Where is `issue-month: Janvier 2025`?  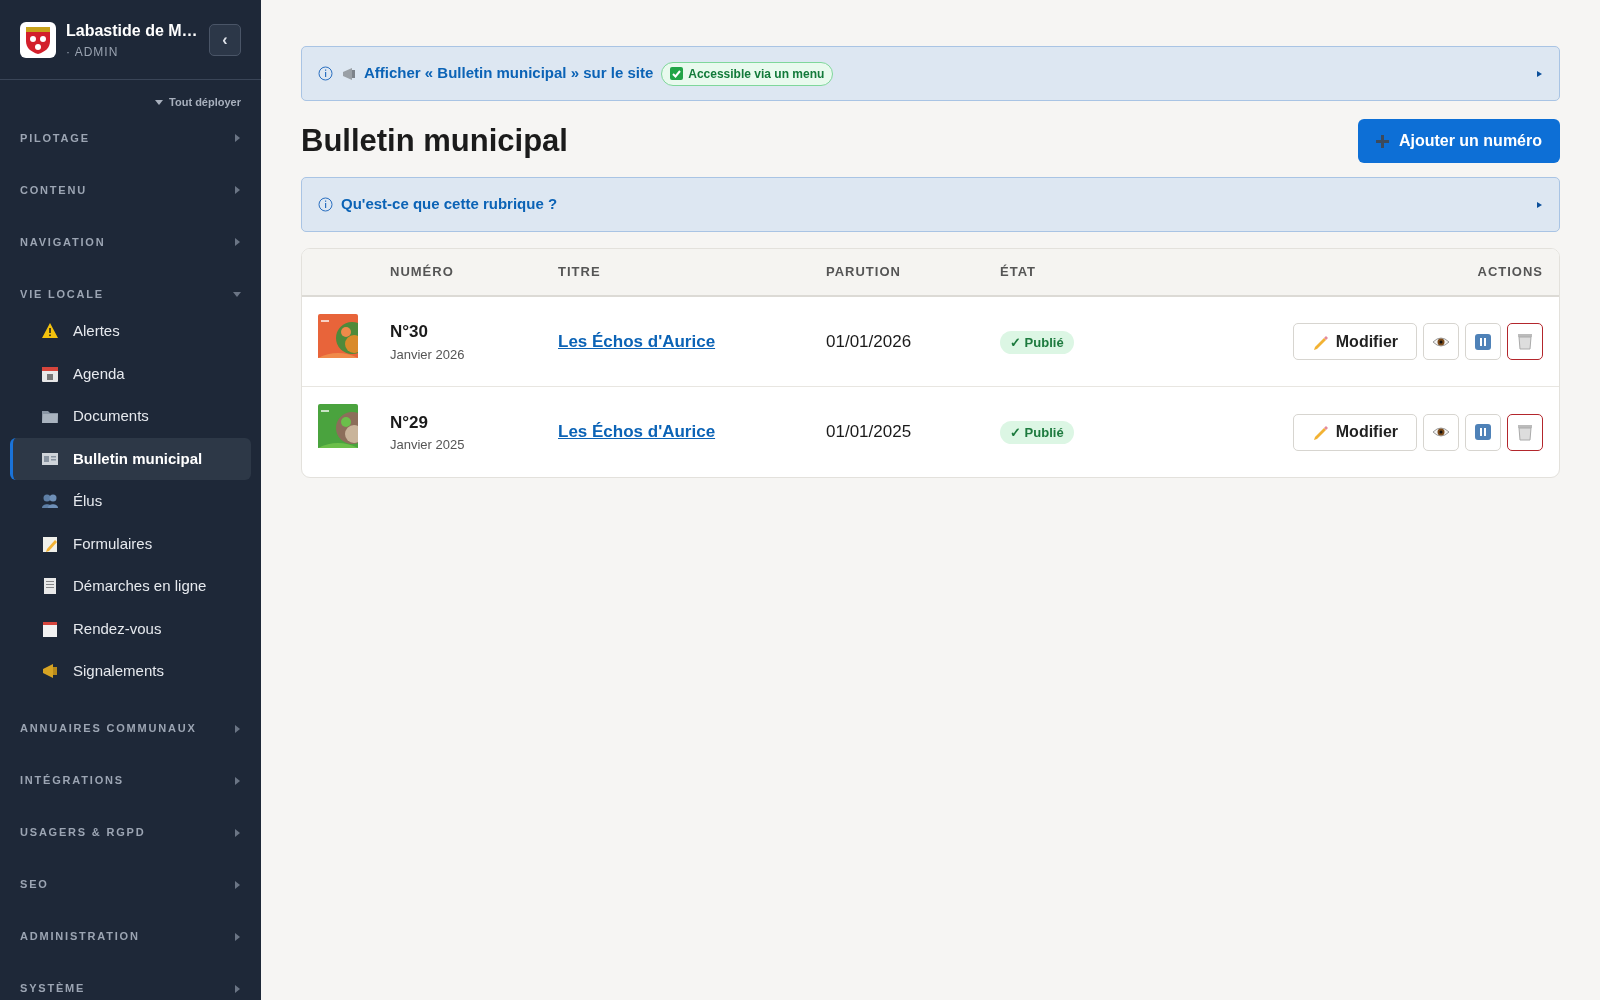 issue-month: Janvier 2025 is located at coordinates (428, 445).